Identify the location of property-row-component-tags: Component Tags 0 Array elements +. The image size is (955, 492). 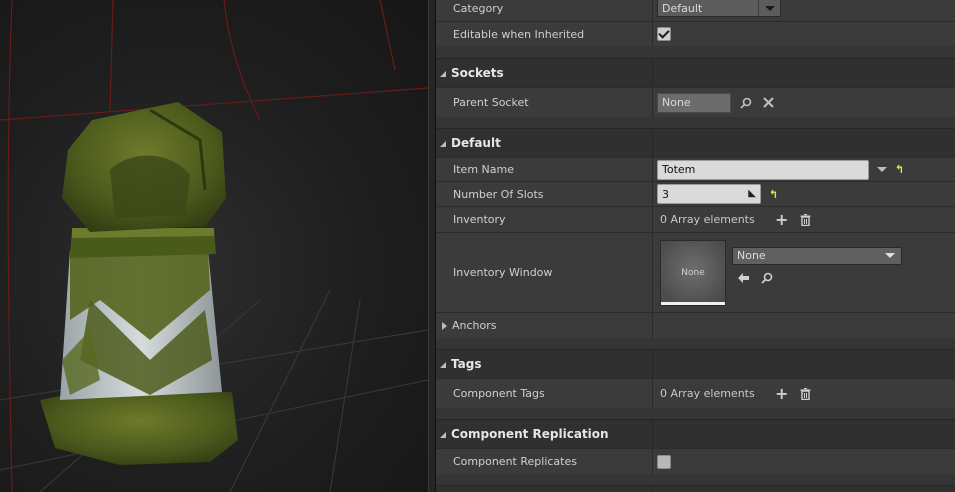
(695, 393).